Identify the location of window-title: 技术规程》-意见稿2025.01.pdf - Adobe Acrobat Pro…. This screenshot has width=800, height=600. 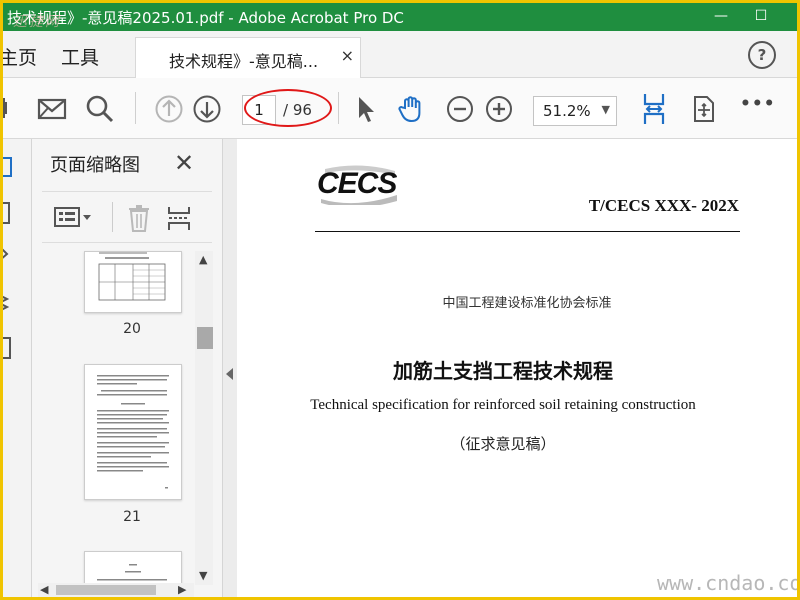
(205, 18).